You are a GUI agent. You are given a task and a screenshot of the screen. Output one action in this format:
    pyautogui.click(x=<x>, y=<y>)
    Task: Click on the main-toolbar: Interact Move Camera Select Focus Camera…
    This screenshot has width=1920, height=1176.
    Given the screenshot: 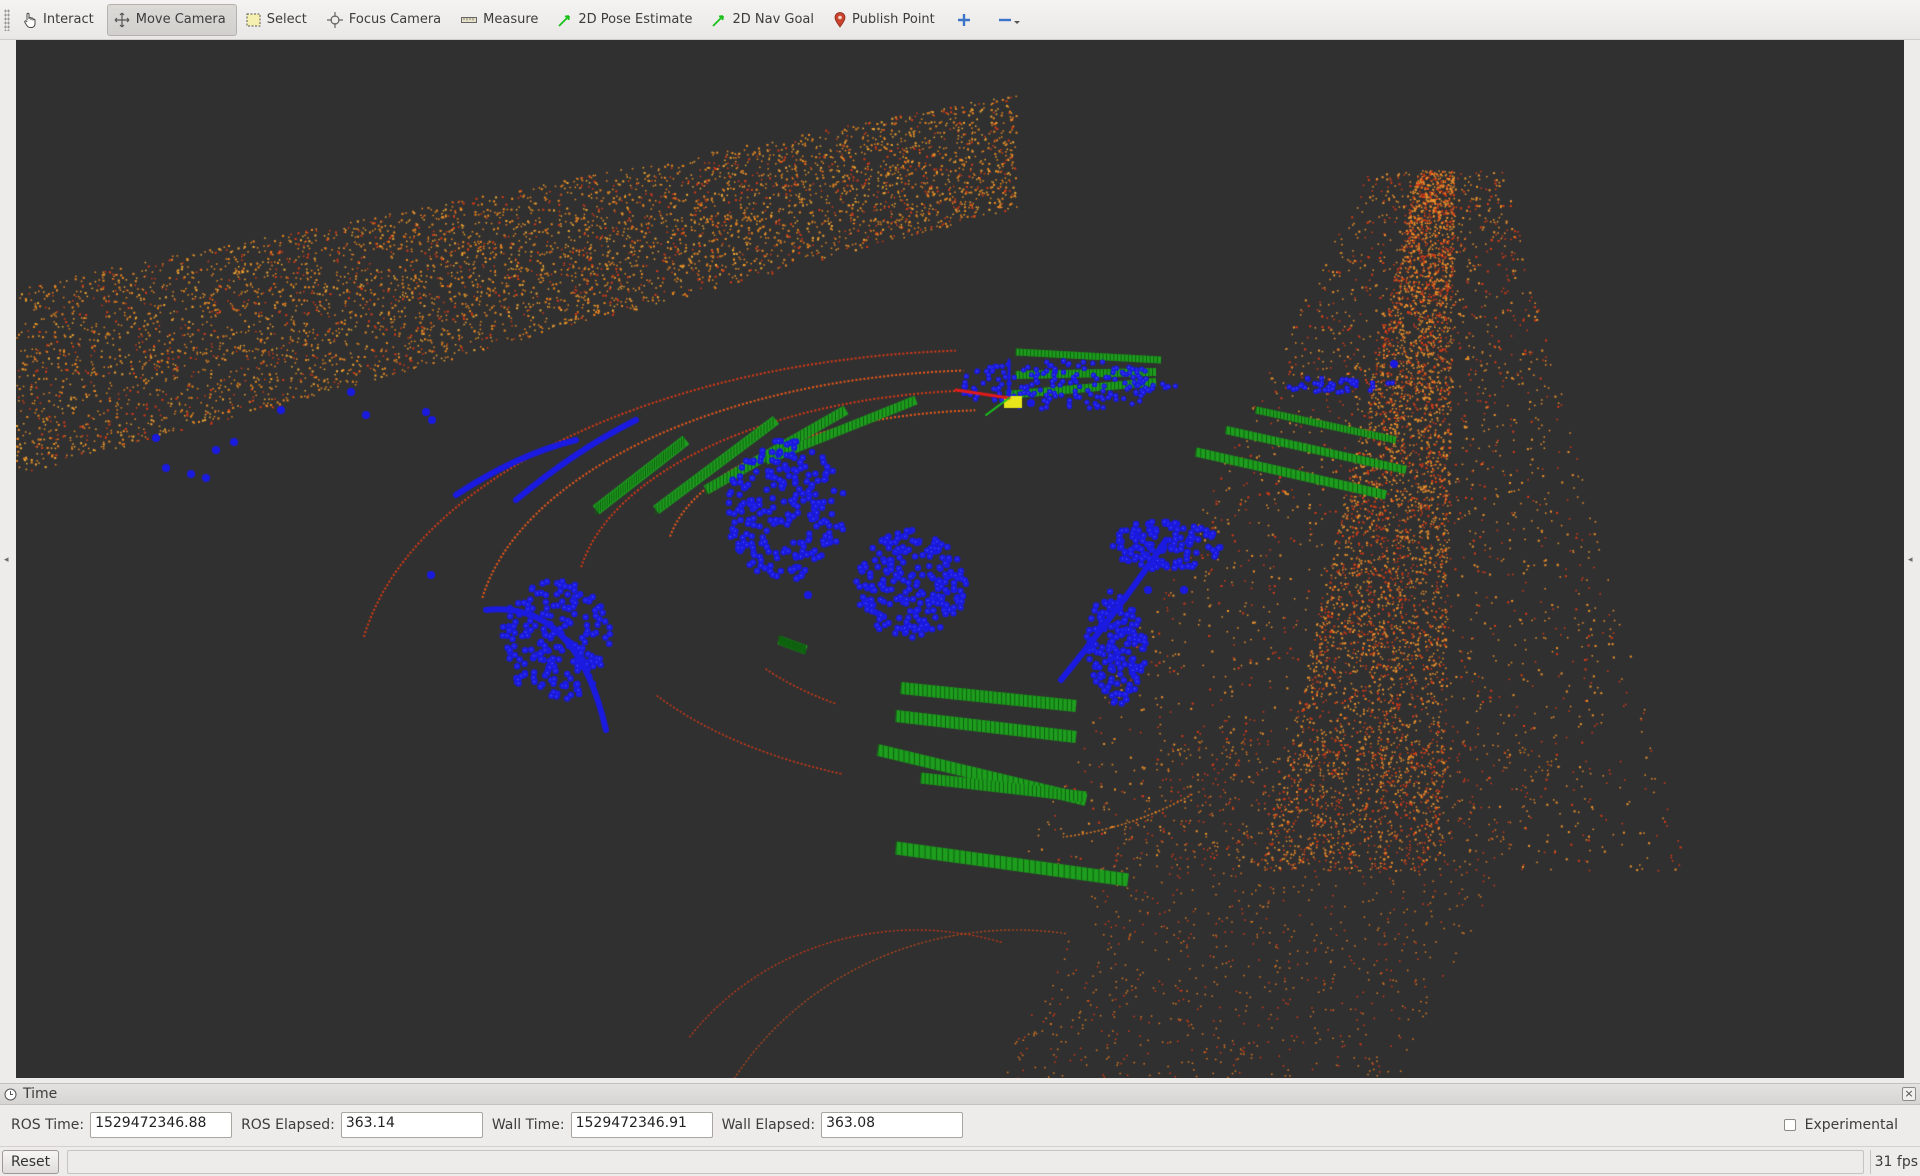 What is the action you would take?
    pyautogui.click(x=960, y=20)
    